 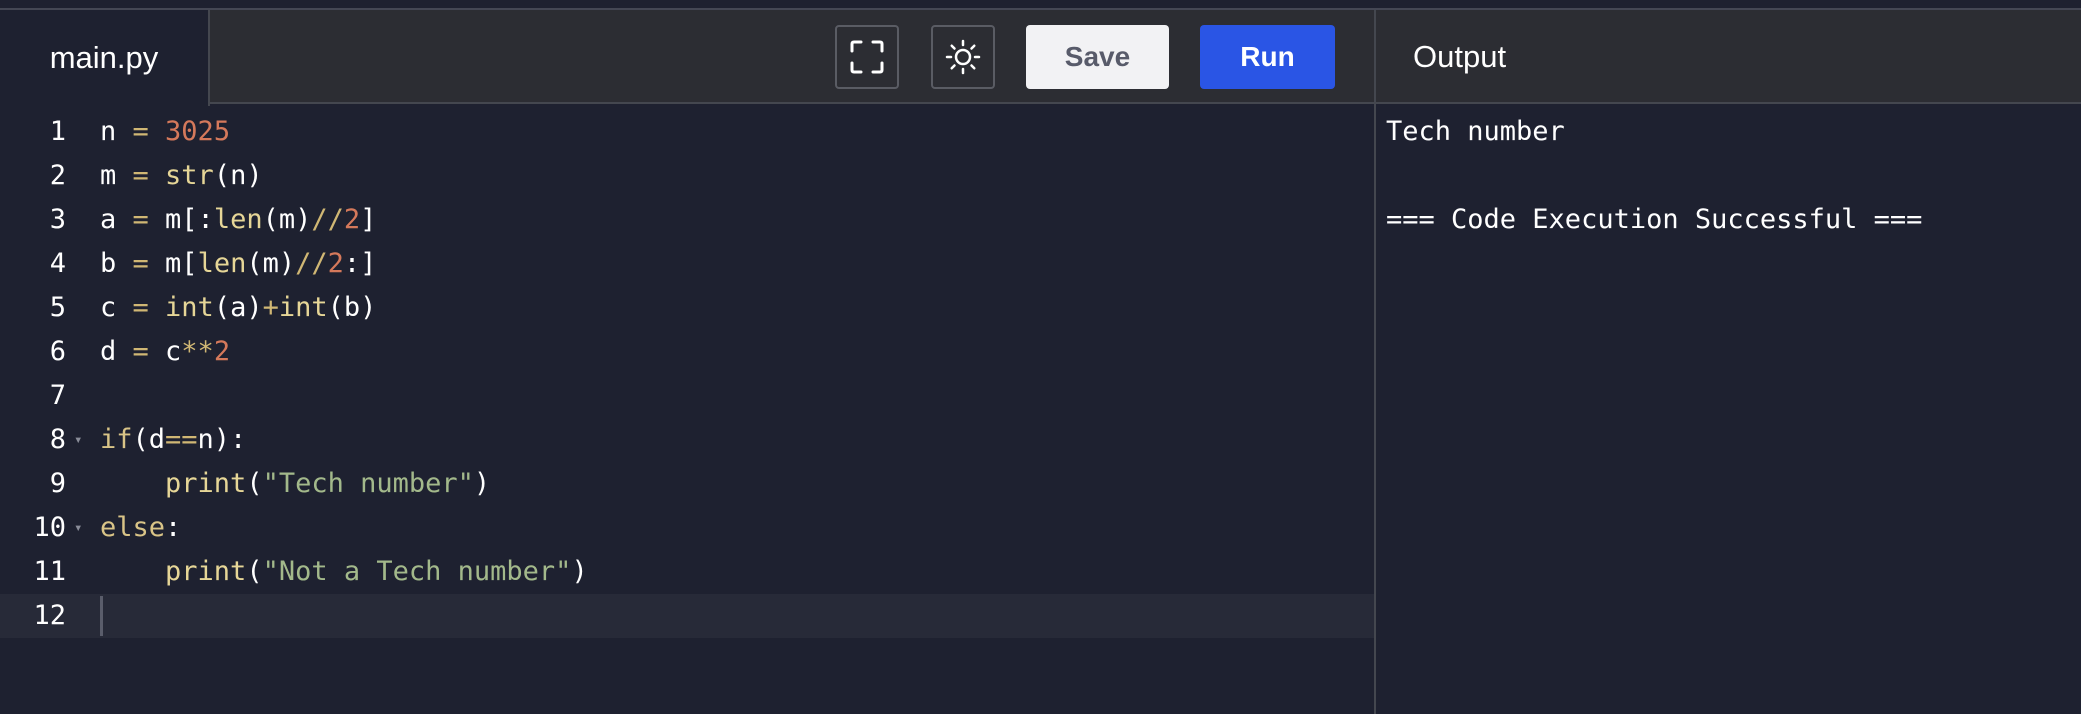 I want to click on code-text: if(d==n):, so click(x=173, y=440).